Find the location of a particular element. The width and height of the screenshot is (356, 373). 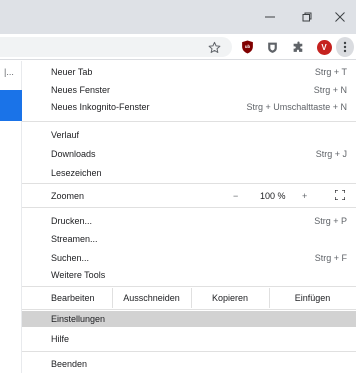

menu-item-find: Suchen... Strg + F is located at coordinates (189, 257).